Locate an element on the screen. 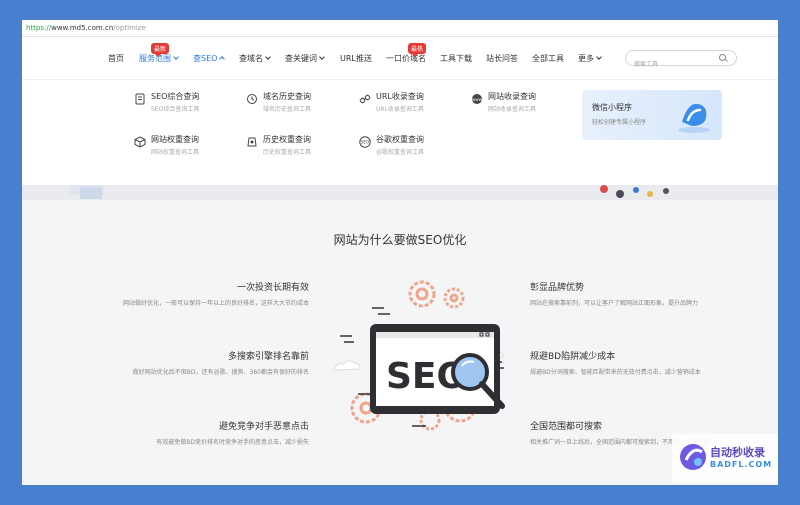 Image resolution: width=800 pixels, height=505 pixels. nav-label: 站长问答 is located at coordinates (502, 58).